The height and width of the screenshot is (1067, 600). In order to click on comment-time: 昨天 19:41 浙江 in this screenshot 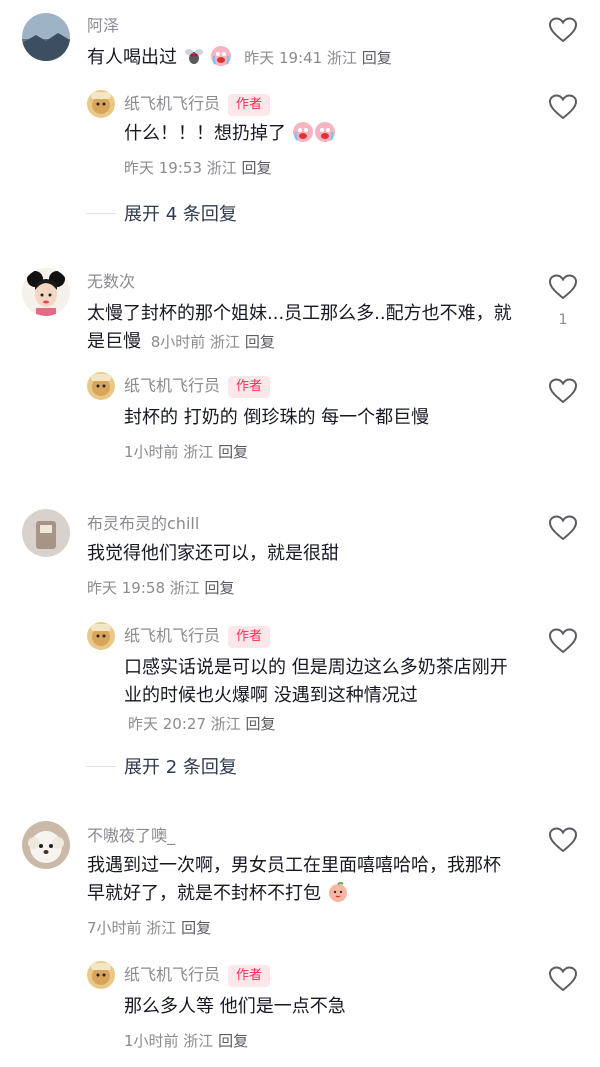, I will do `click(300, 58)`.